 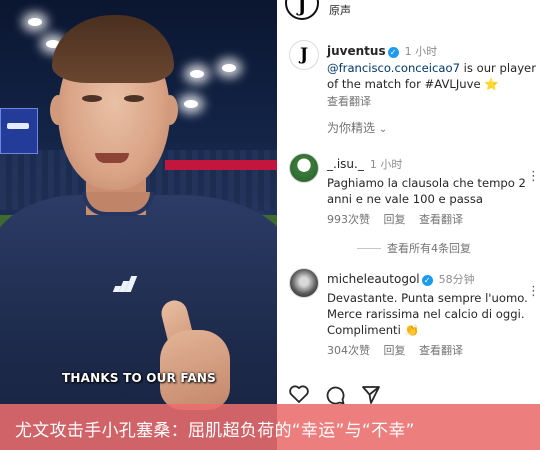 I want to click on comment-time: 1 小时, so click(x=386, y=164).